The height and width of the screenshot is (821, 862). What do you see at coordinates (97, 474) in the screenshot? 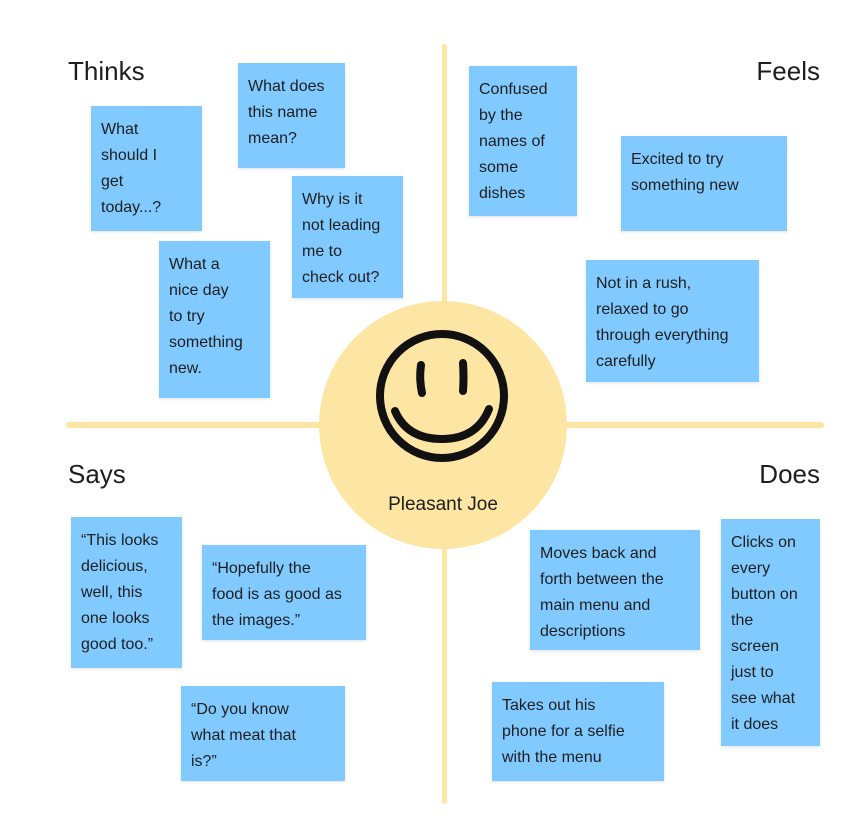
I see `quadrant-title-says: Says` at bounding box center [97, 474].